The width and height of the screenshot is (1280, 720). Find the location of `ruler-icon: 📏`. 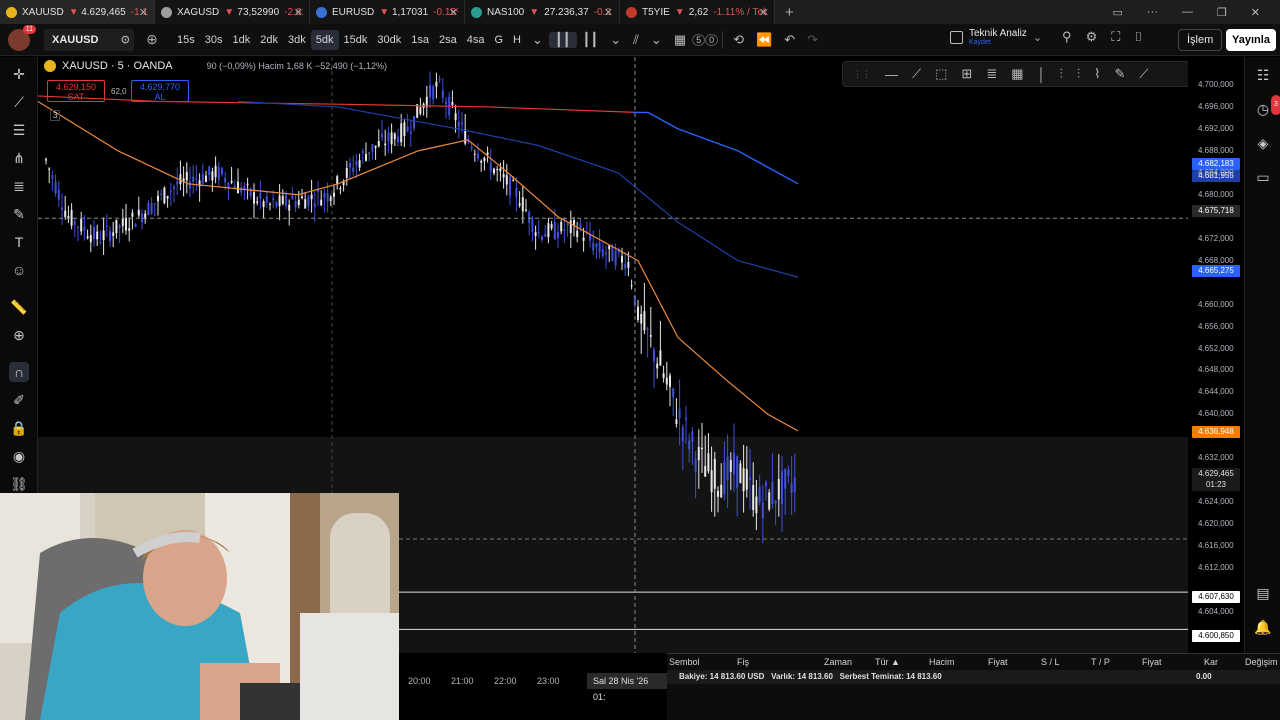

ruler-icon: 📏 is located at coordinates (19, 307).